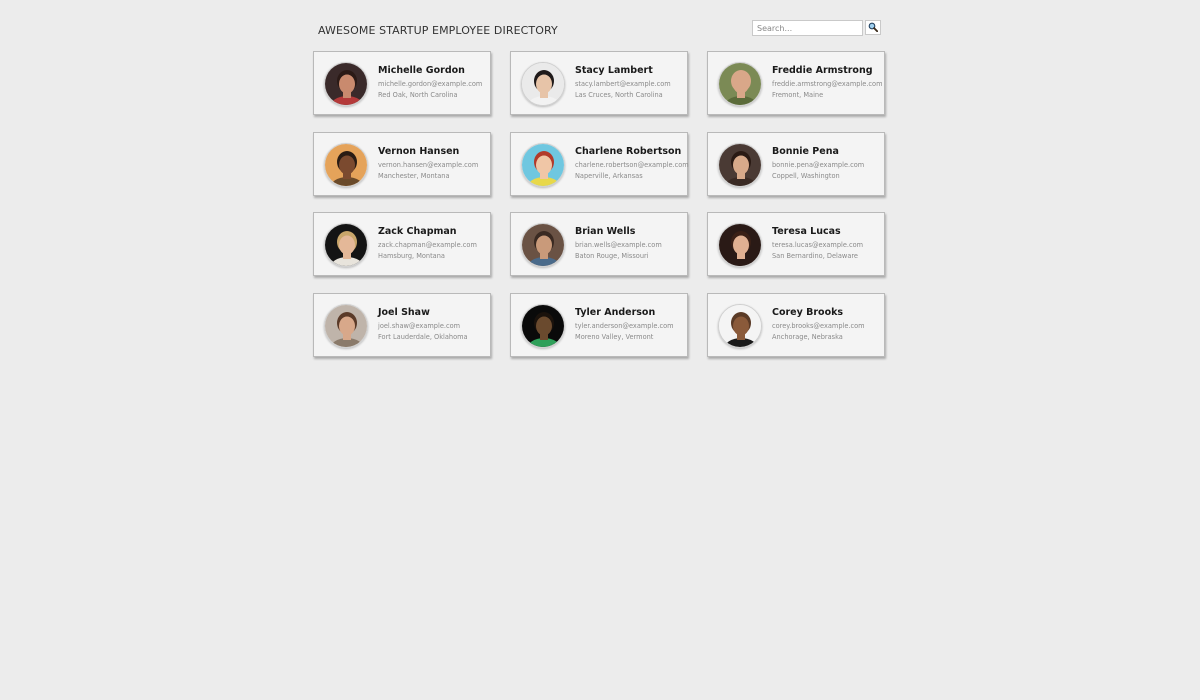 This screenshot has width=1200, height=700. What do you see at coordinates (438, 30) in the screenshot?
I see `page-title: AWESOME STARTUP EMPLOYEE DIRECTORY` at bounding box center [438, 30].